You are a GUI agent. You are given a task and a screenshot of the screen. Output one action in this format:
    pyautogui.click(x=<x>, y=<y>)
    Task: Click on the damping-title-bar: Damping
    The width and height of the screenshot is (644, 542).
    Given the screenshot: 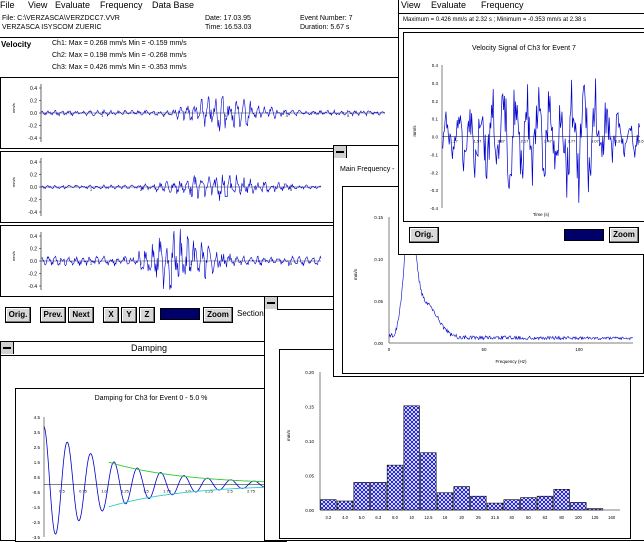 What is the action you would take?
    pyautogui.click(x=149, y=349)
    